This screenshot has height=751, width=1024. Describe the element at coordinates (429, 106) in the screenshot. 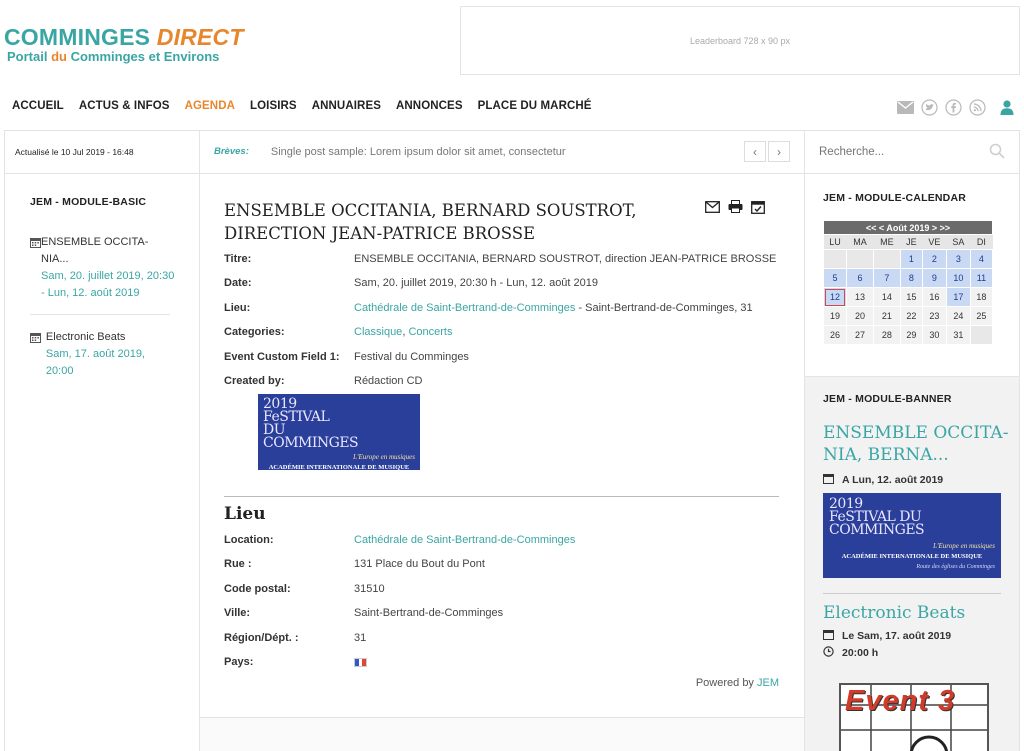

I see `nav-annonces: ANNONCES` at that location.